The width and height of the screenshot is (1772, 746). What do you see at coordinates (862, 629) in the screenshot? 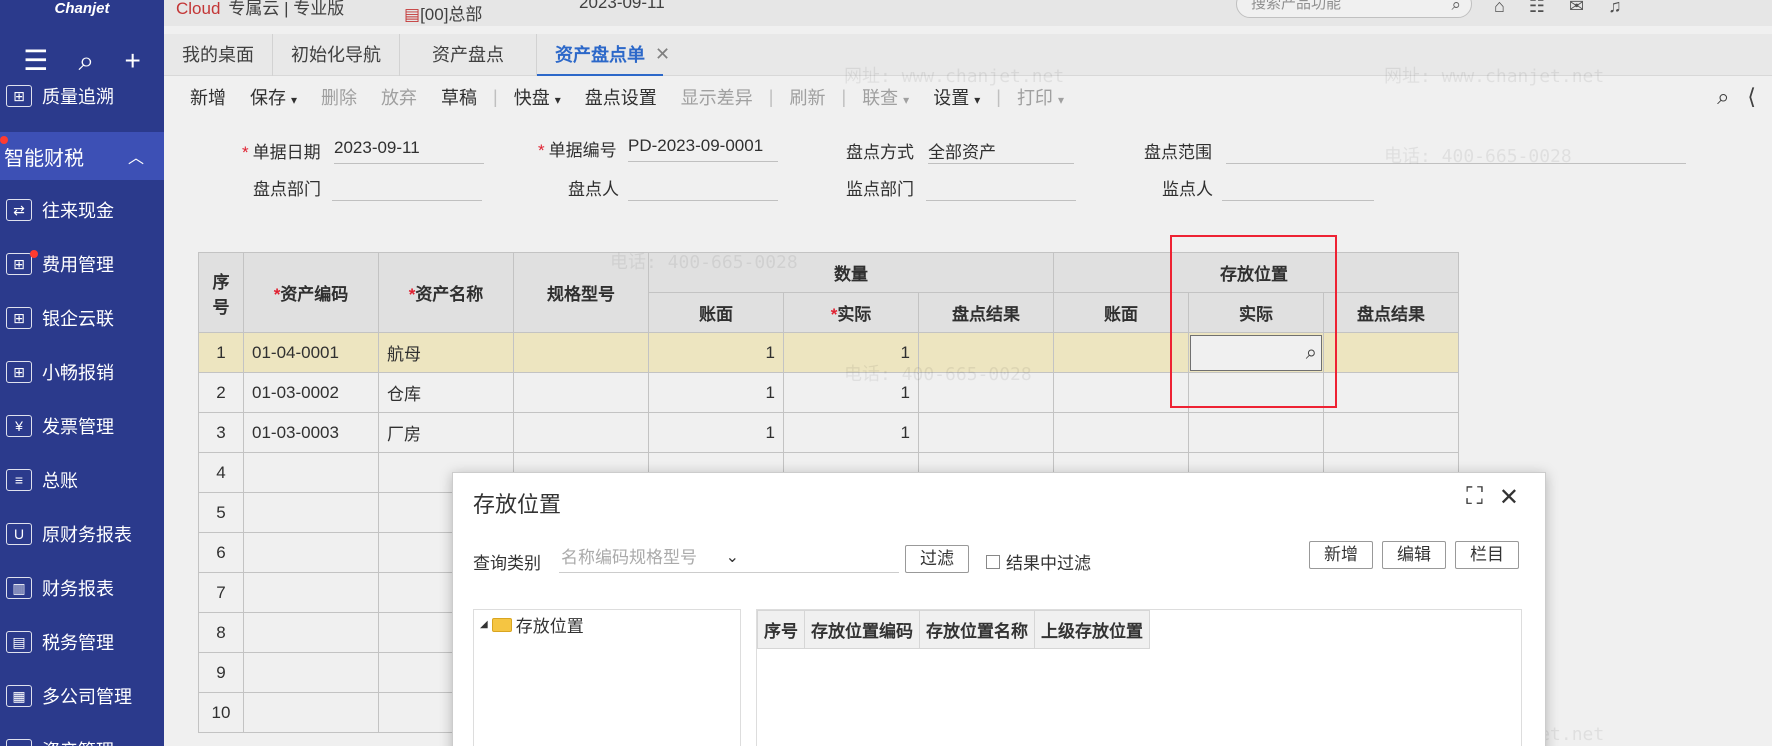
I see `col-location-code: 存放位置编码` at bounding box center [862, 629].